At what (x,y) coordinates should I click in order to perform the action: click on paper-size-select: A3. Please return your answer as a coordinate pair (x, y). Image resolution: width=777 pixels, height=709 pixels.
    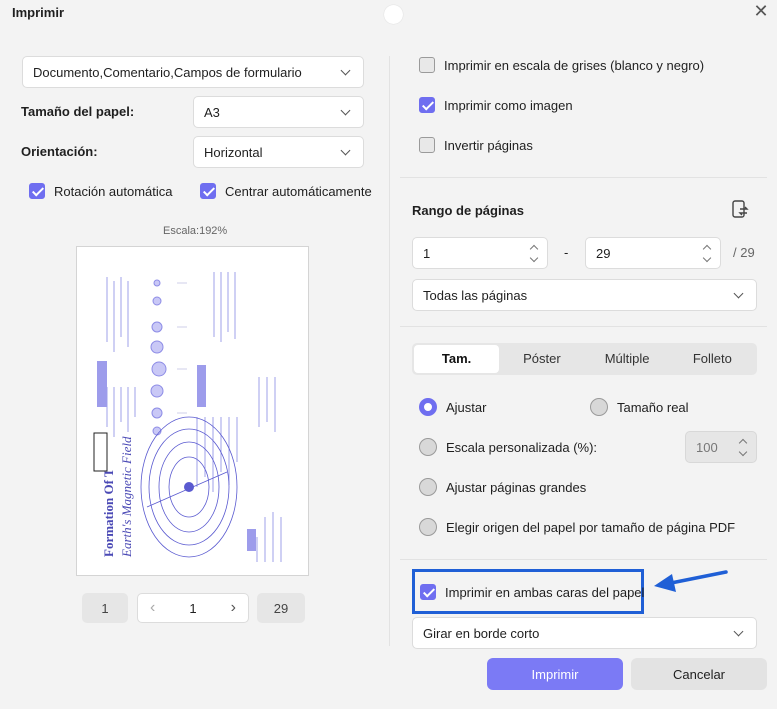
    Looking at the image, I should click on (278, 112).